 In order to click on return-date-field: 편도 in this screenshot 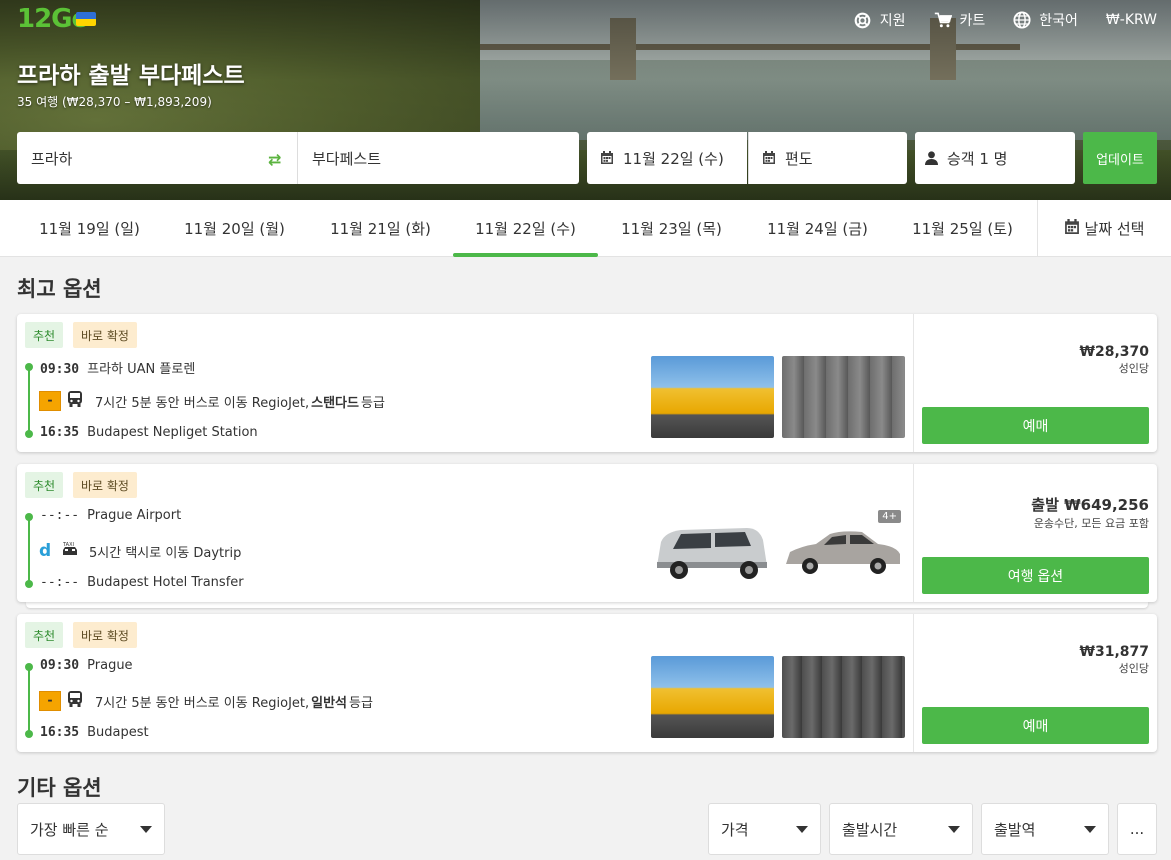, I will do `click(827, 158)`.